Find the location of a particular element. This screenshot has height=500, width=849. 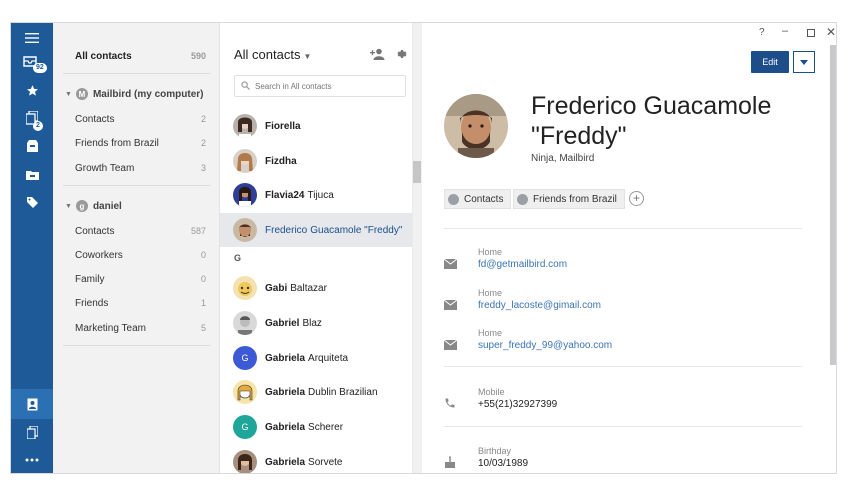

drafts-badge: 2 is located at coordinates (38, 126).